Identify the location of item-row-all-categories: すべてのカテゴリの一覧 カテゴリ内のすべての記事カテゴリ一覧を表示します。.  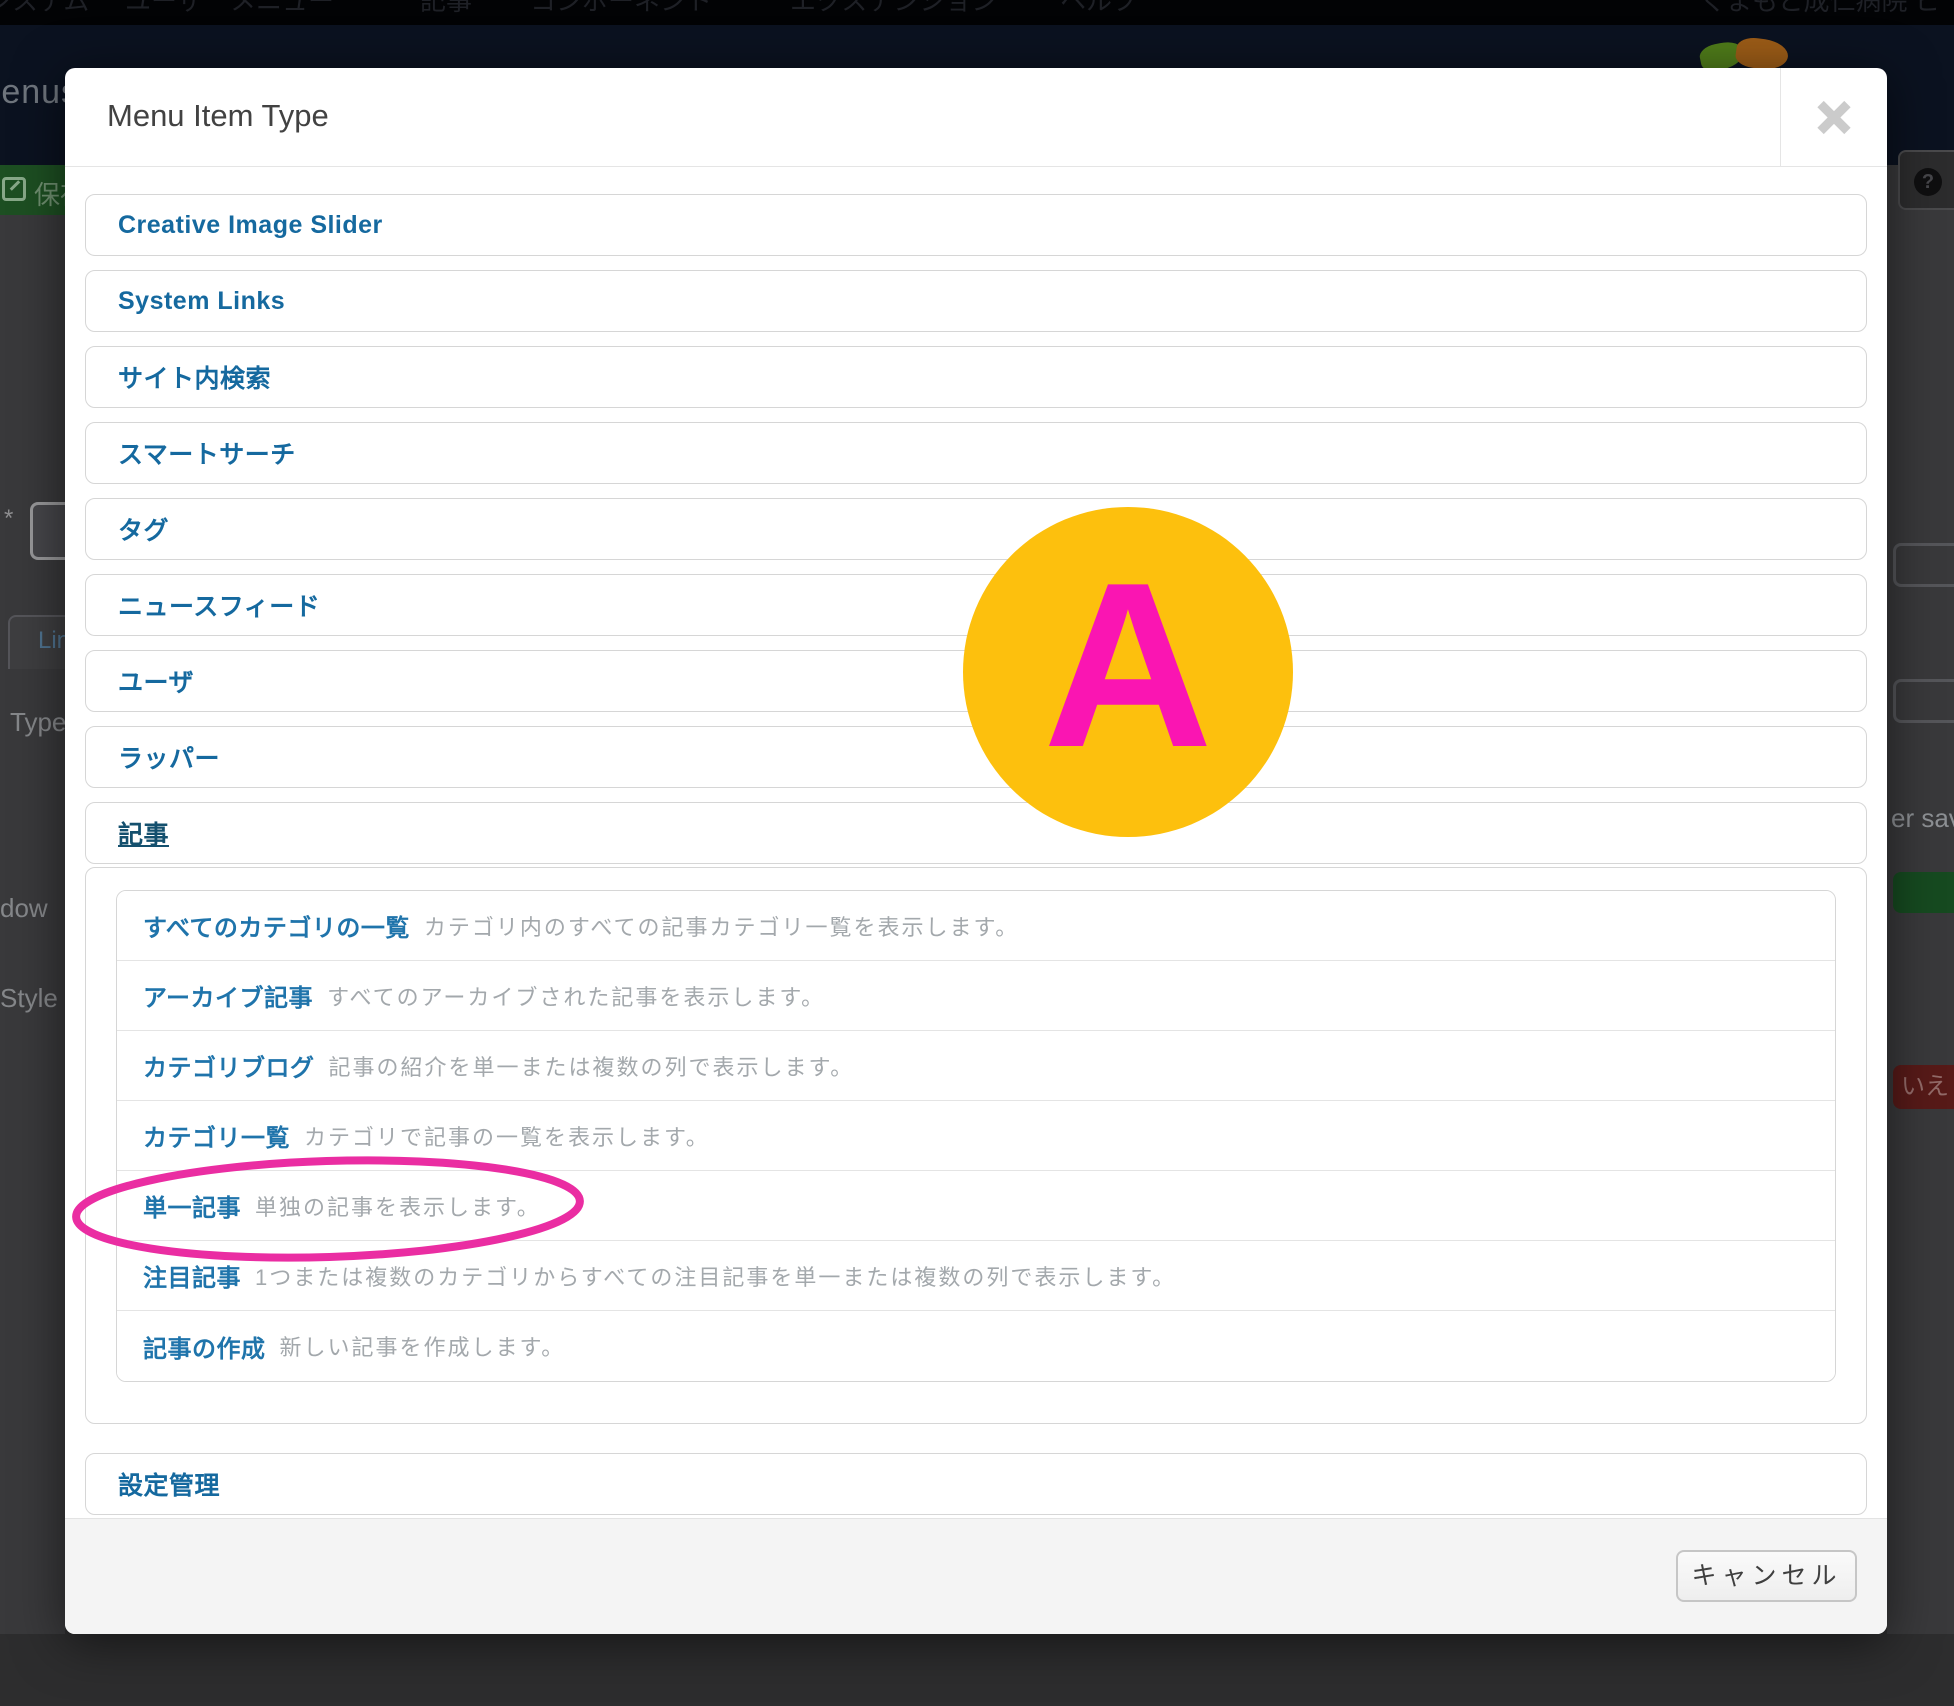
(976, 926).